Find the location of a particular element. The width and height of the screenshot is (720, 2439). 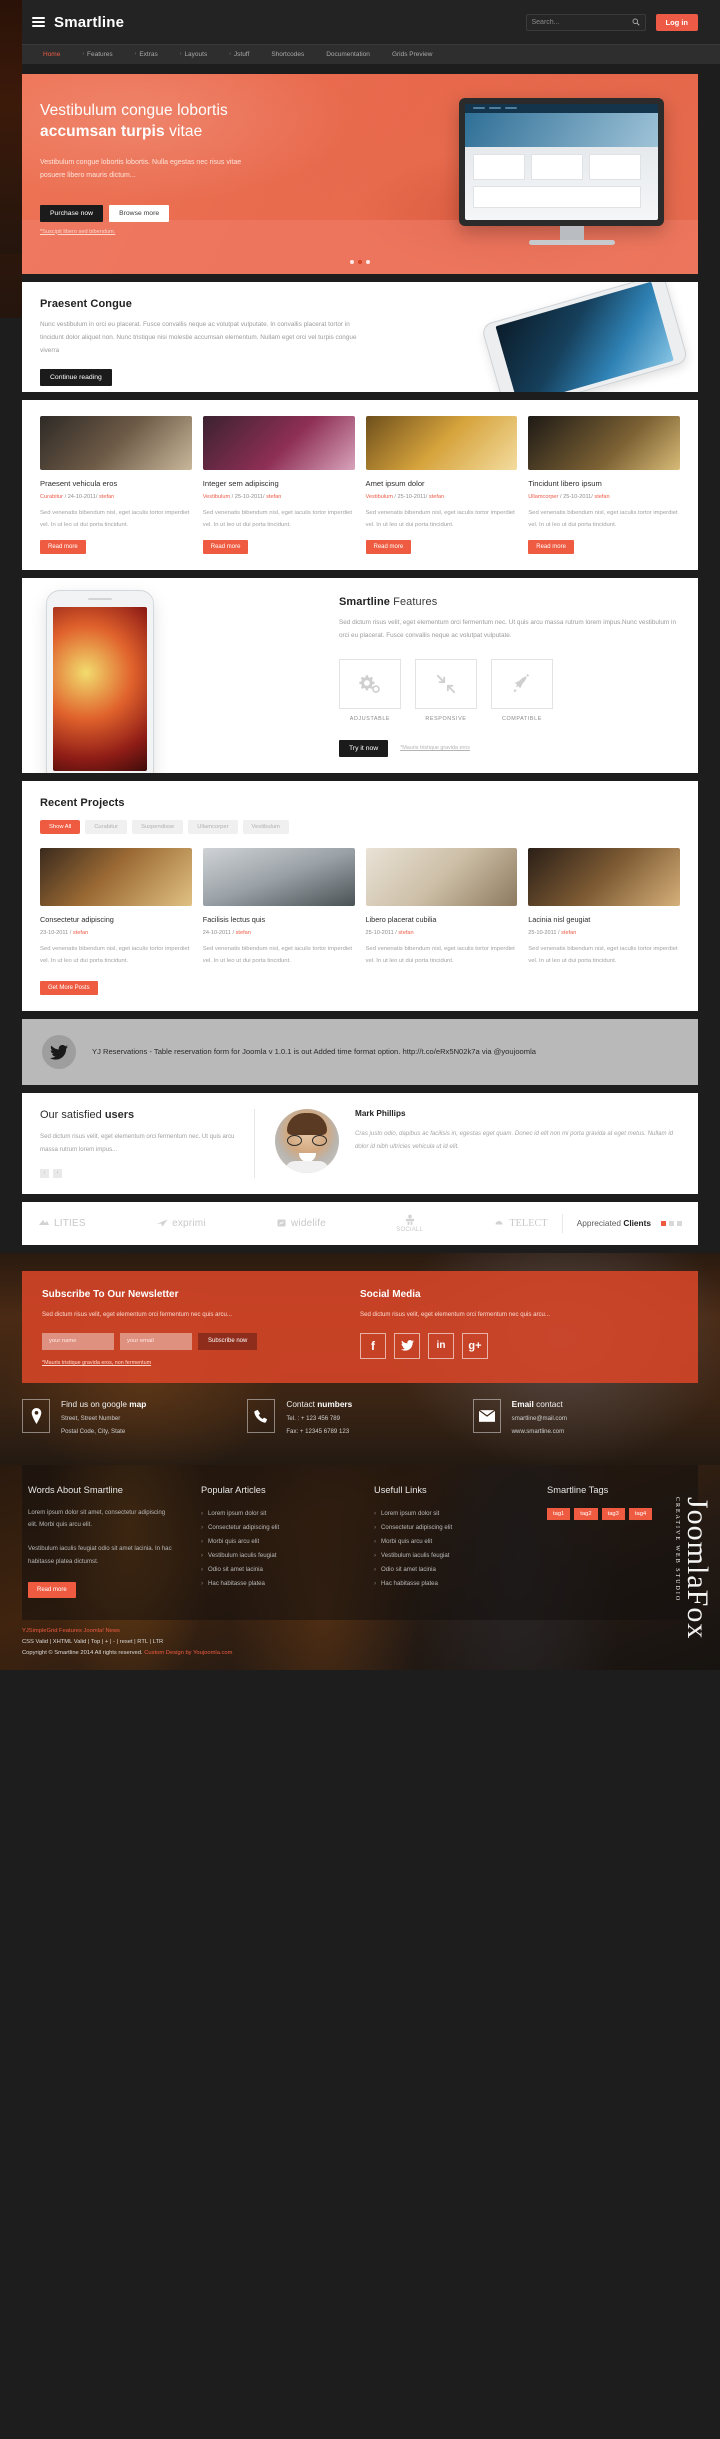

feature-item: RESPONSIVE is located at coordinates (445, 690).